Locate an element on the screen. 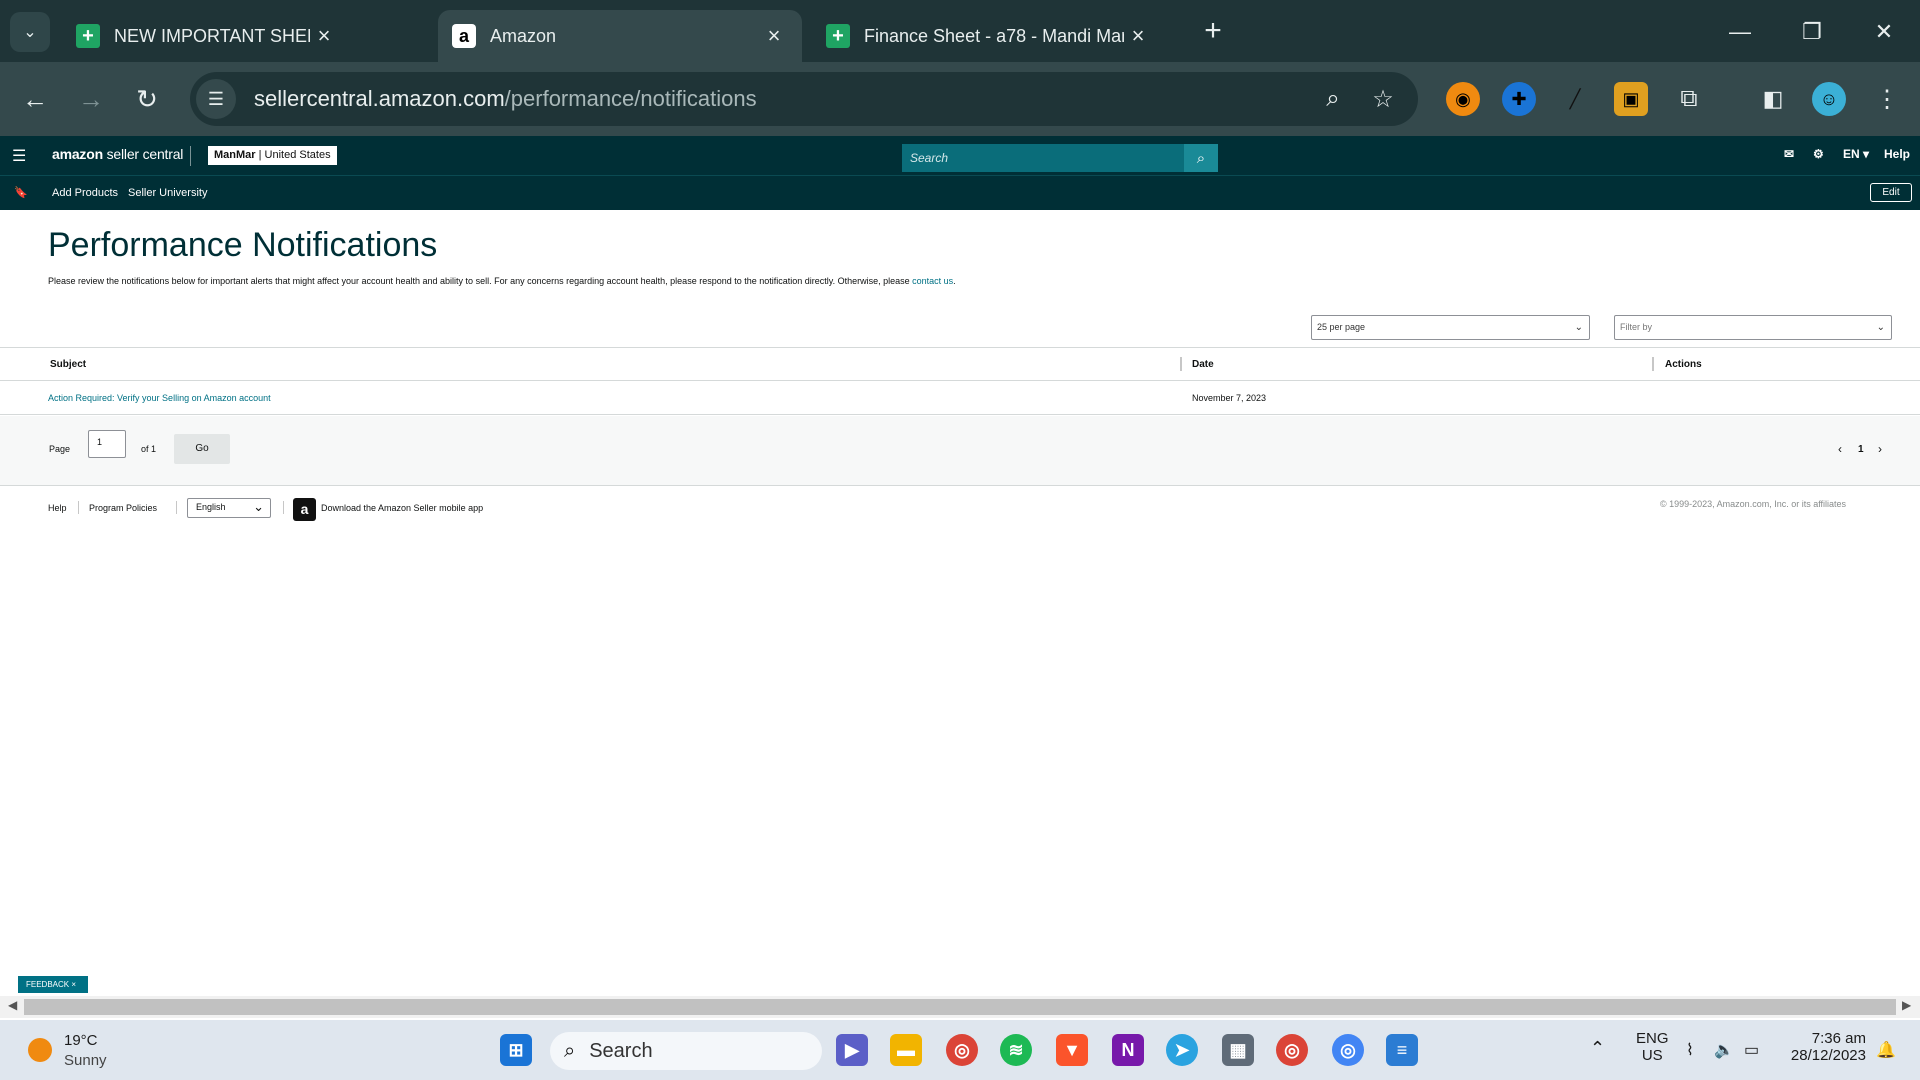  per-page-select: 25 per page ⌄ is located at coordinates (1450, 327).